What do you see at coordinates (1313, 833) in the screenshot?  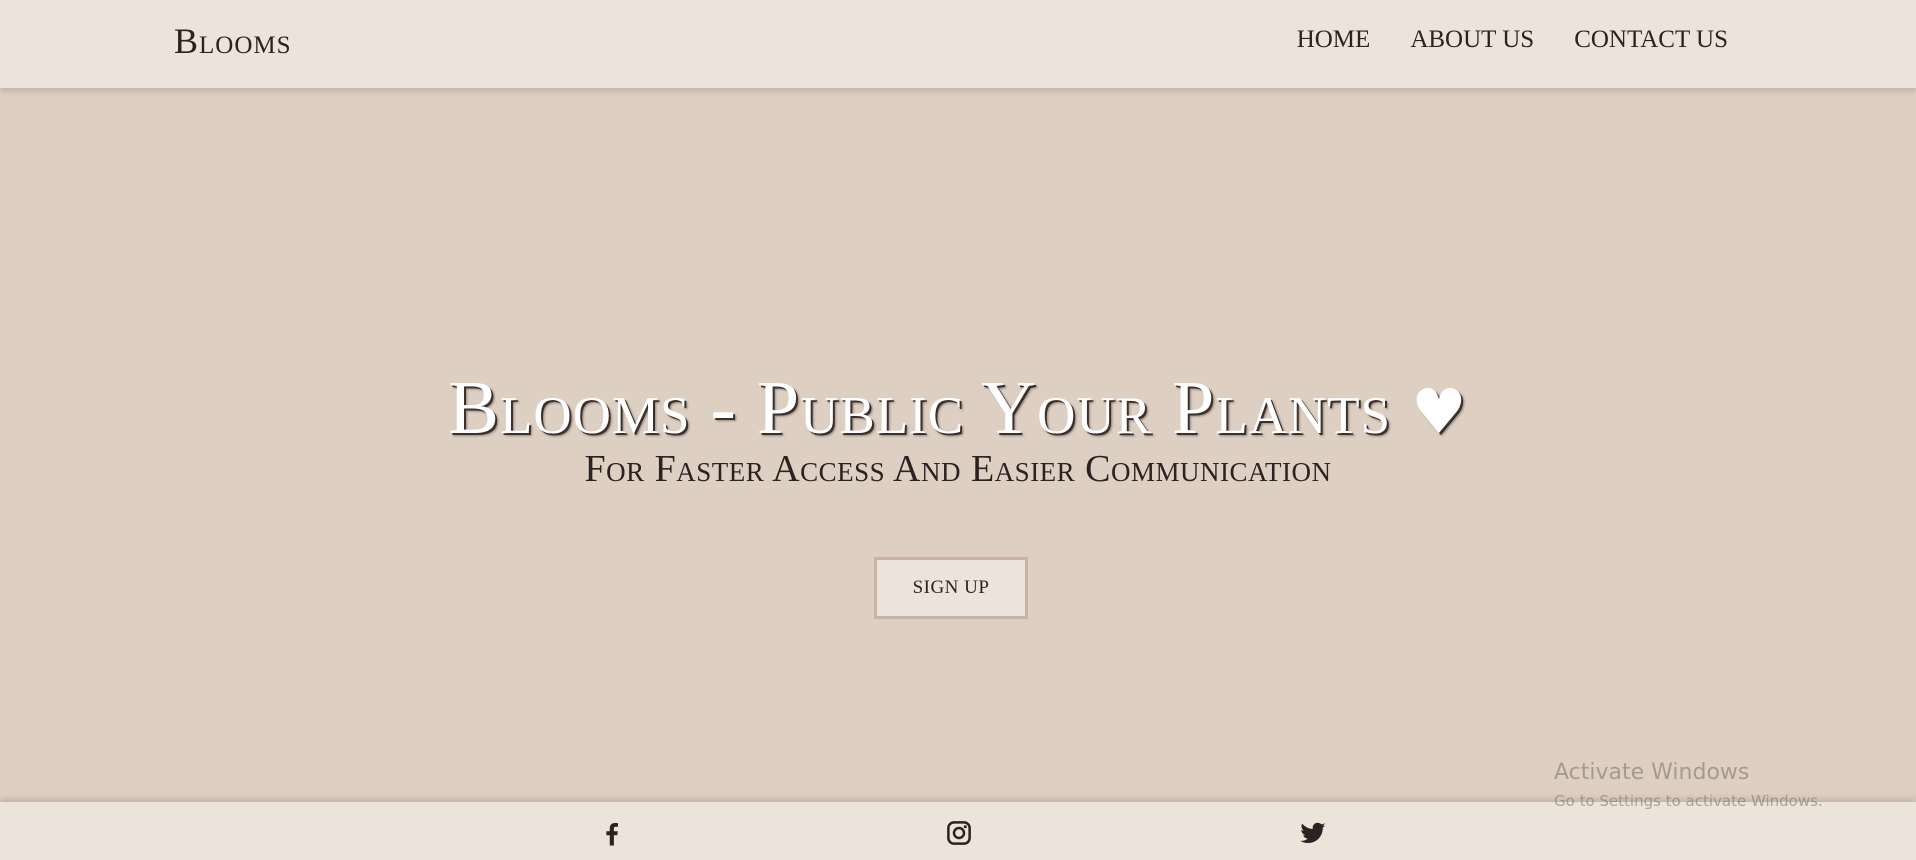 I see `twitter-icon` at bounding box center [1313, 833].